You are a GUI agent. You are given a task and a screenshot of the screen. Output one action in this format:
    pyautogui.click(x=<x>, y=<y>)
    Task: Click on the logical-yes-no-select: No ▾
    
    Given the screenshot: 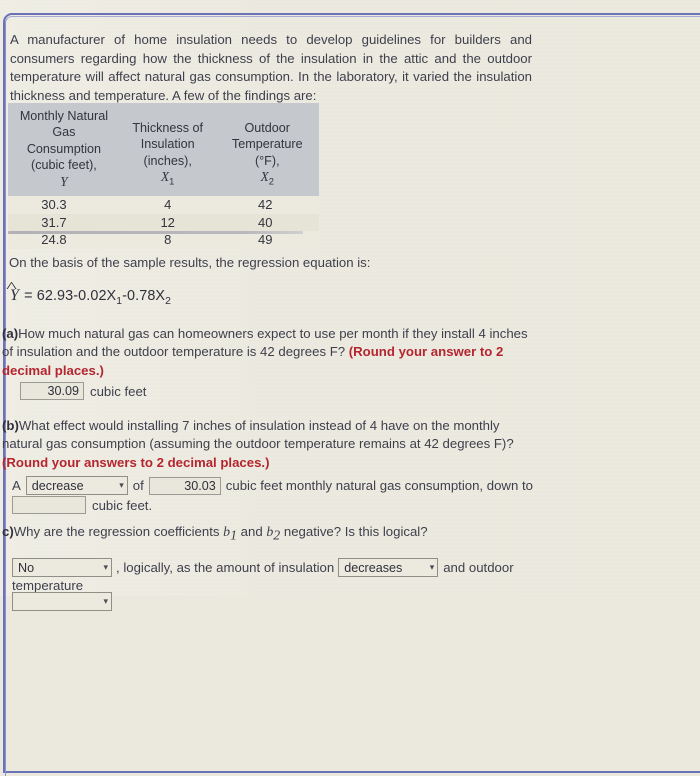 What is the action you would take?
    pyautogui.click(x=62, y=567)
    